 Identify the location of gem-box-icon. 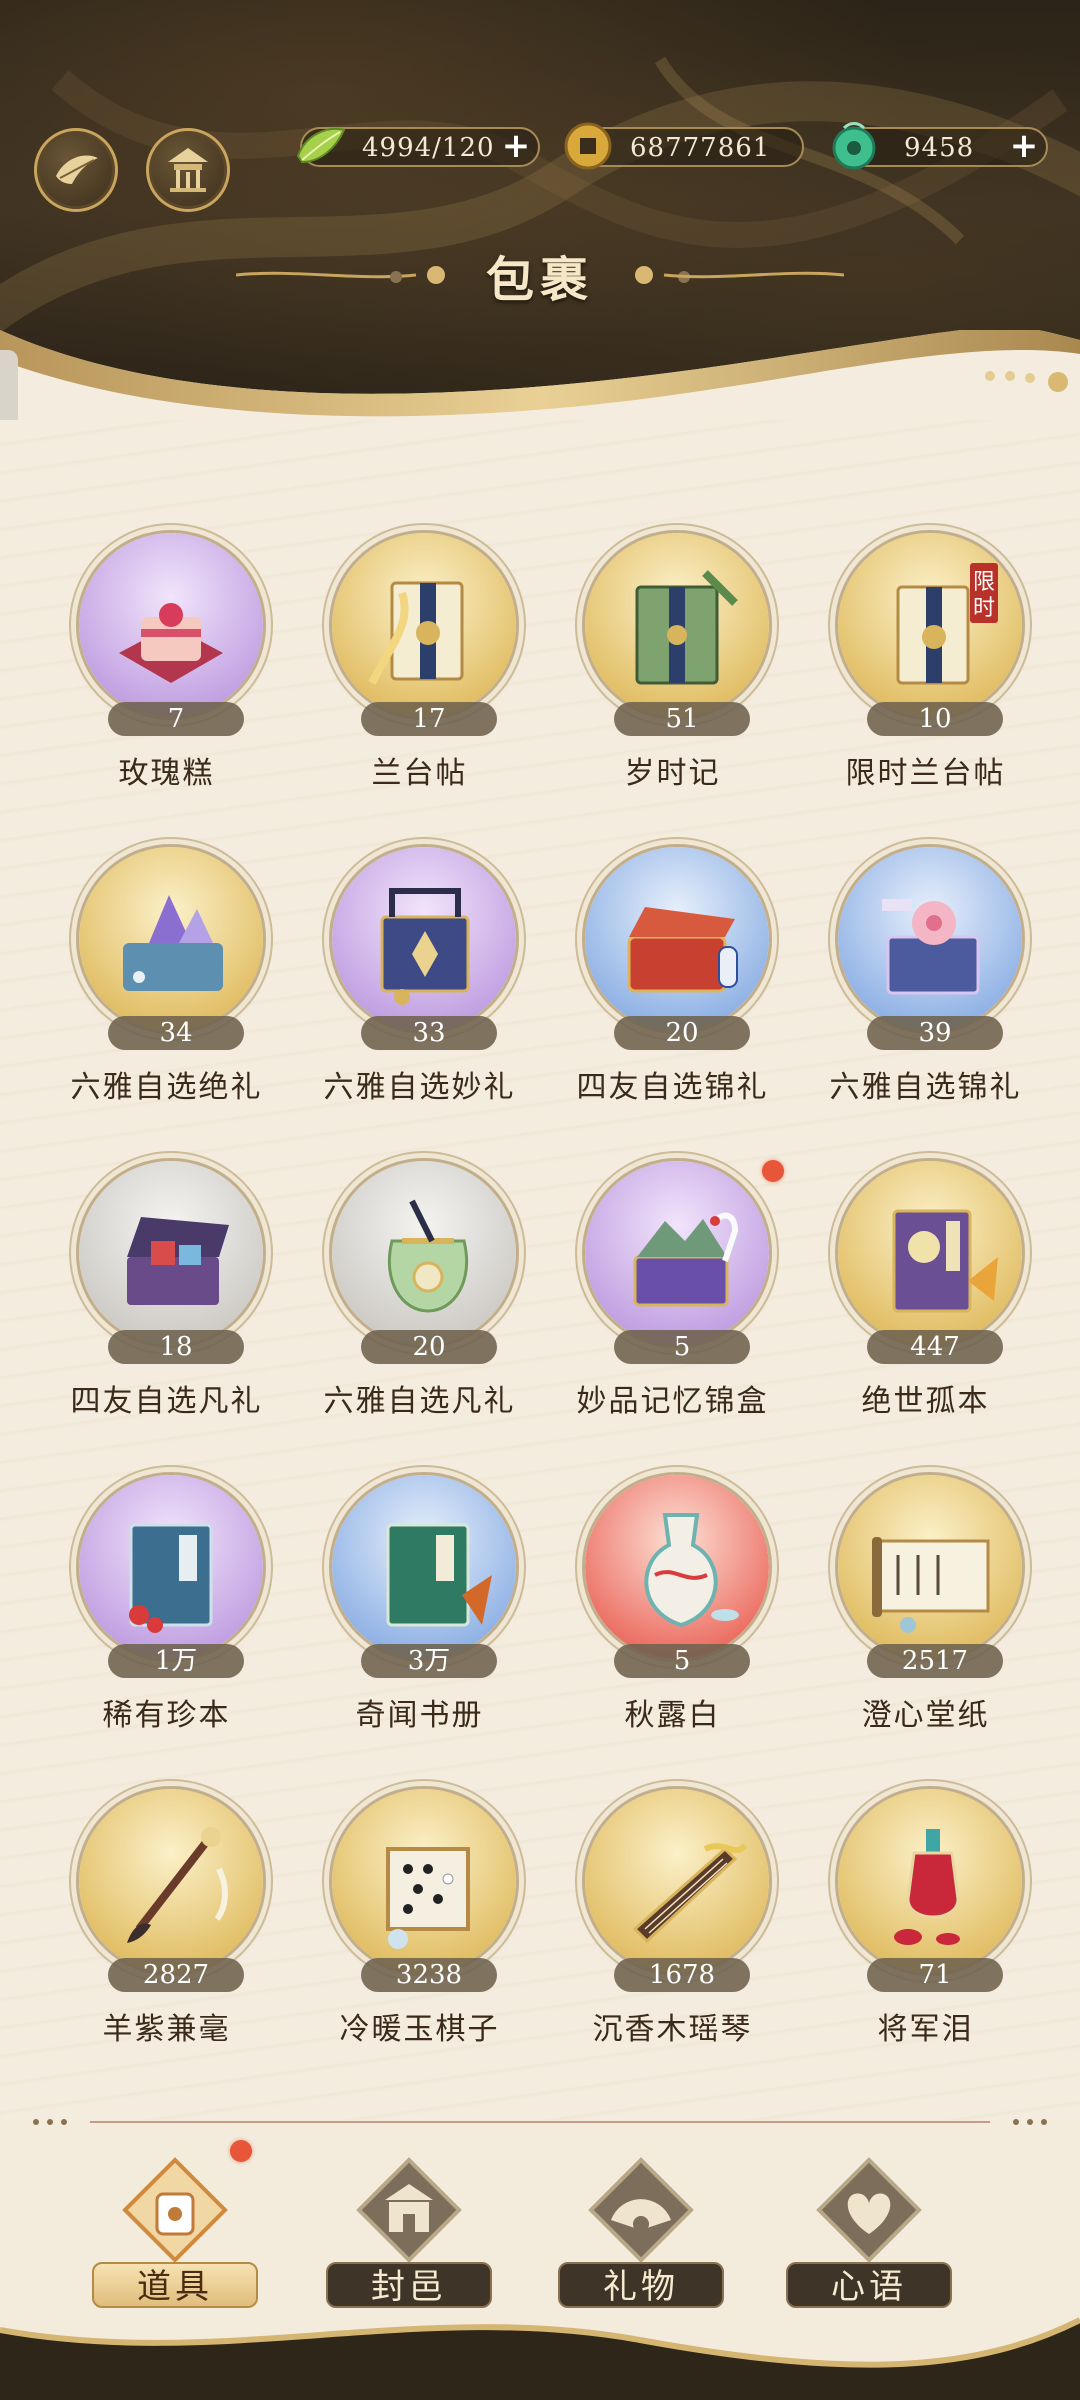
(171, 939).